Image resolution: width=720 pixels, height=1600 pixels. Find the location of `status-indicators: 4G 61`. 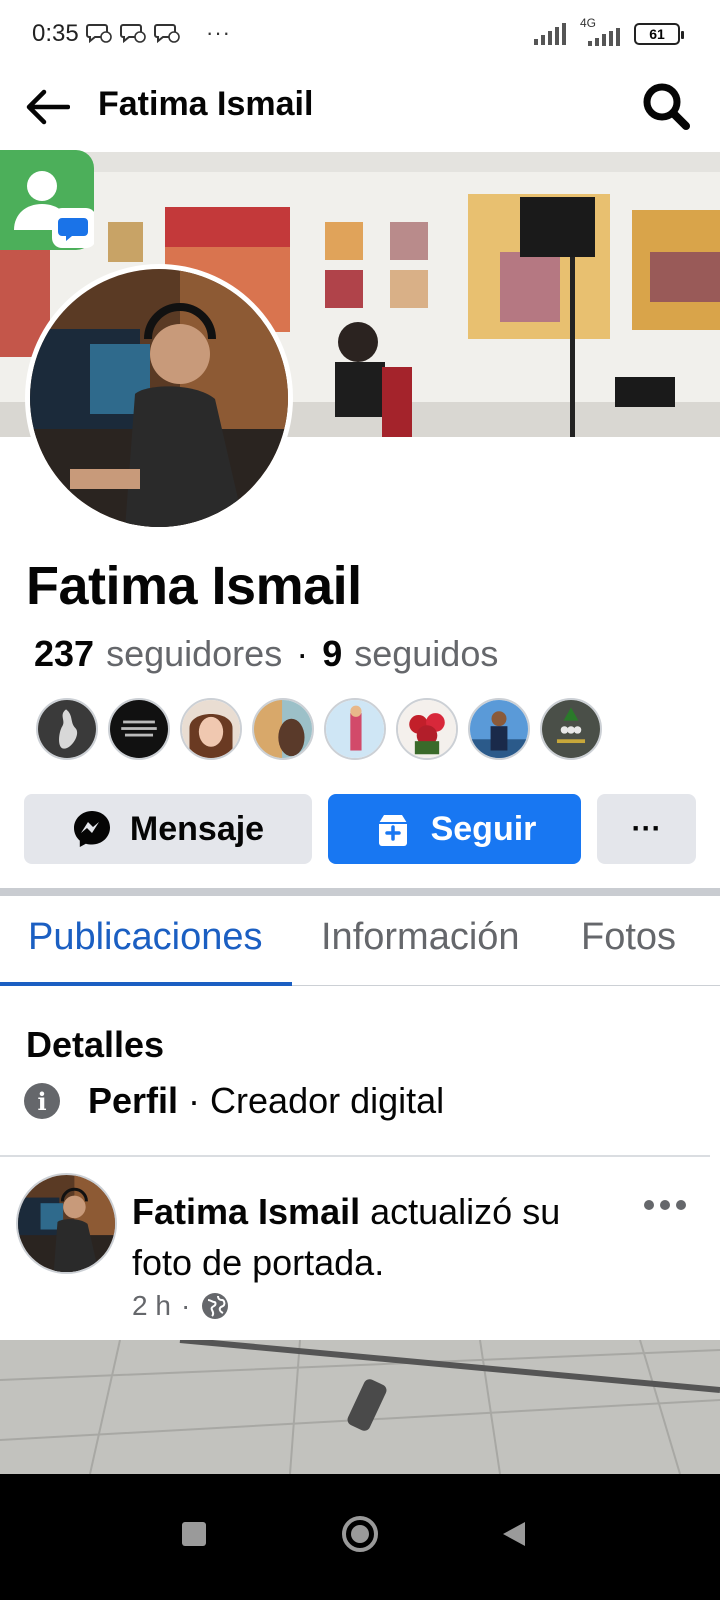

status-indicators: 4G 61 is located at coordinates (609, 31).